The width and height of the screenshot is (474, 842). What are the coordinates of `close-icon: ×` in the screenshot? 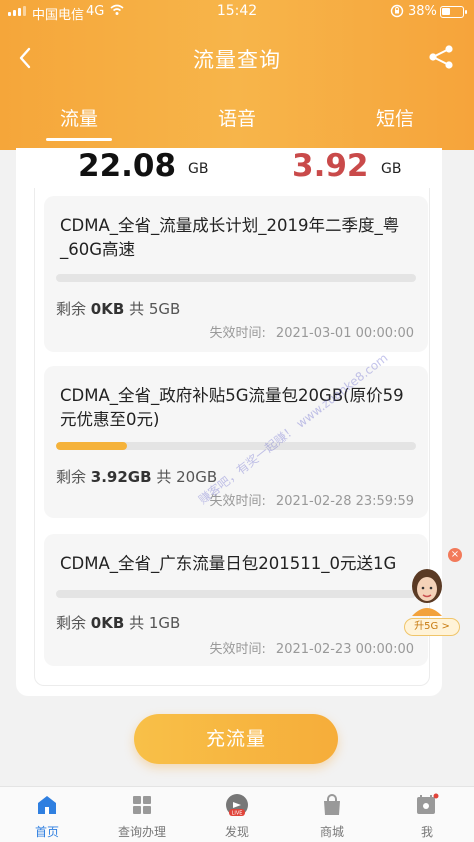 It's located at (455, 555).